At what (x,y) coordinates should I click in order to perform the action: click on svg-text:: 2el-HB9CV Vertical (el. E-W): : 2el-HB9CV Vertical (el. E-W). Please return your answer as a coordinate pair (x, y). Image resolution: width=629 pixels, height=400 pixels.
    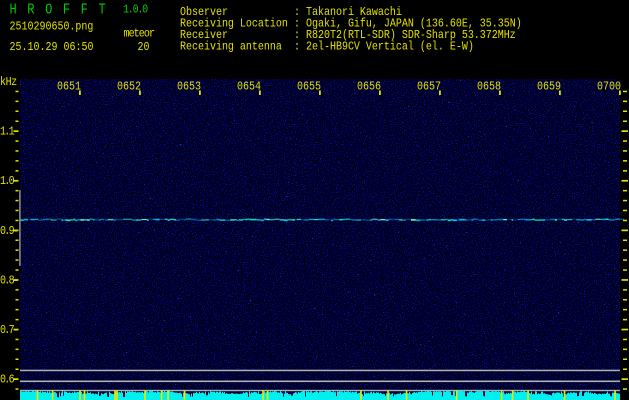
    Looking at the image, I should click on (384, 47).